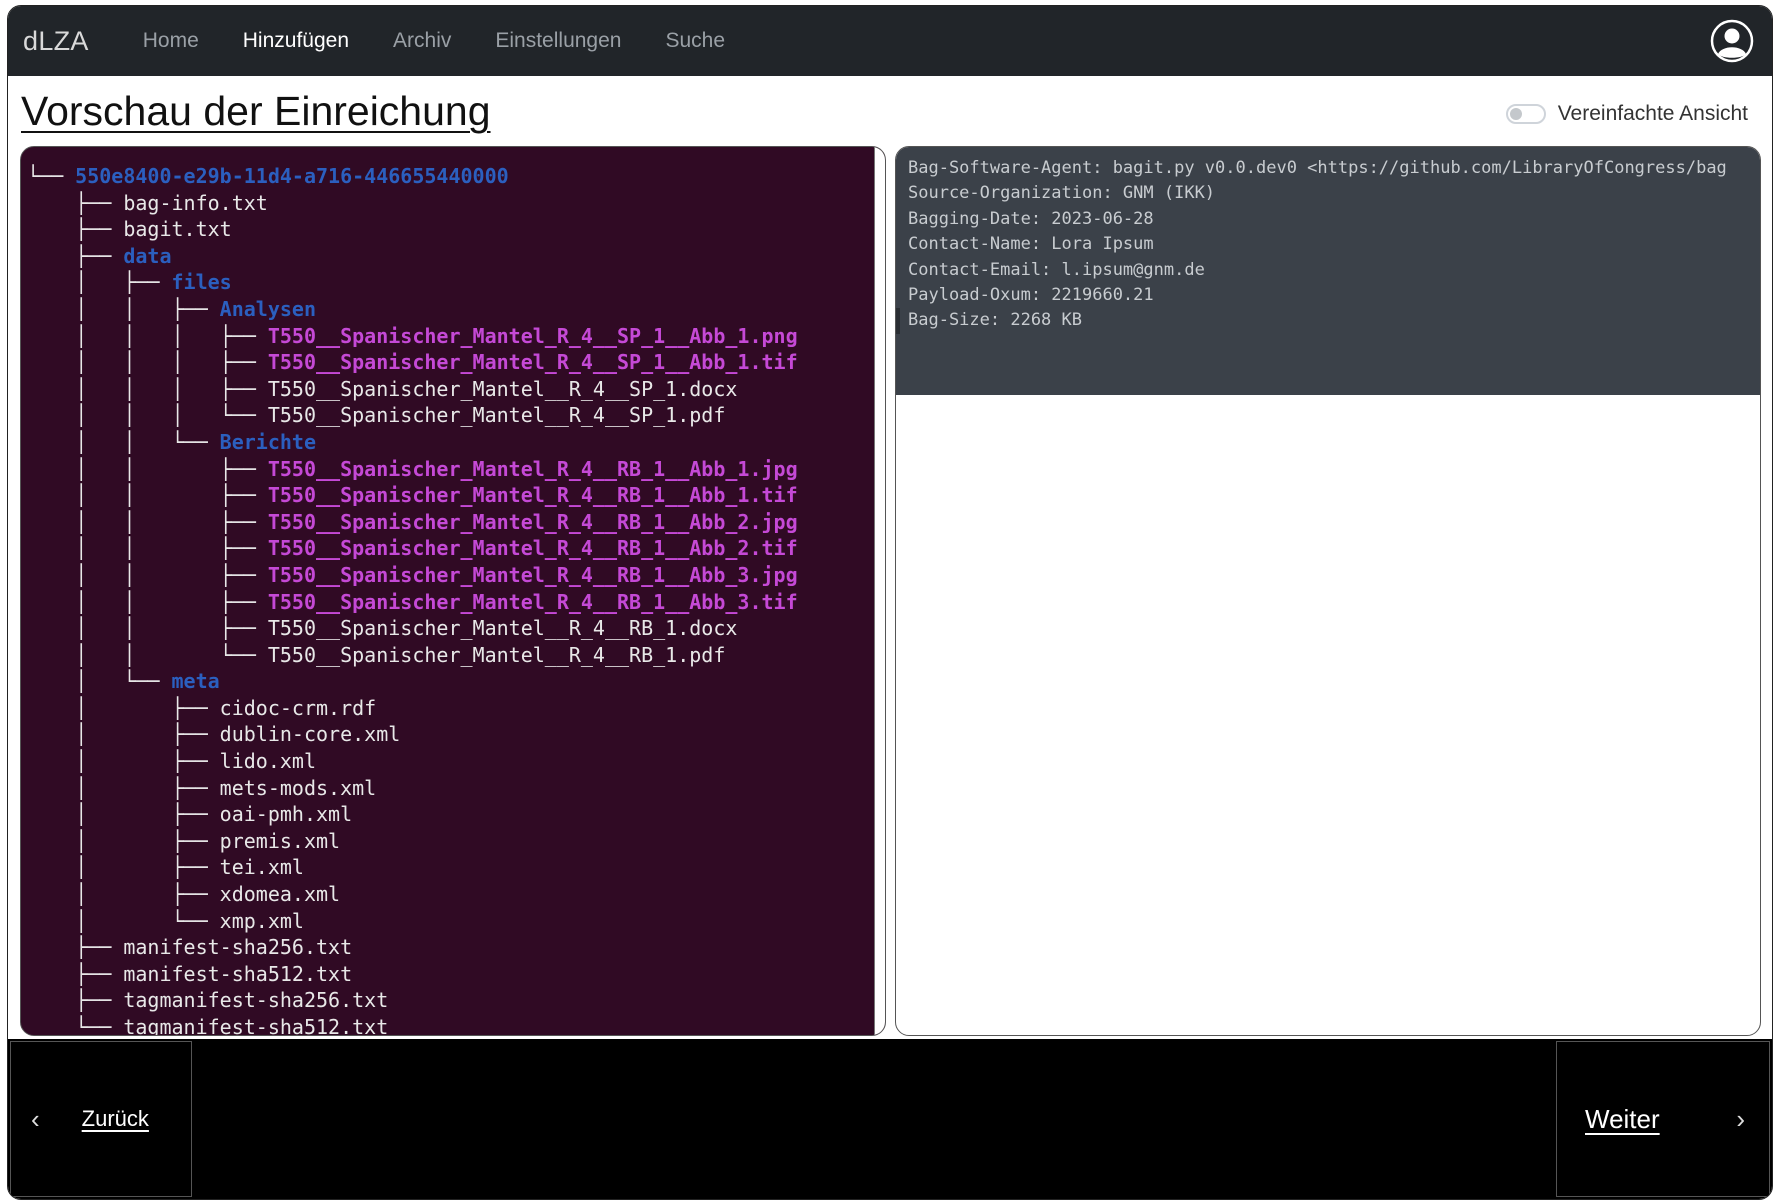 This screenshot has width=1779, height=1204. Describe the element at coordinates (195, 202) in the screenshot. I see `tree-entry-name: bag-info.txt` at that location.